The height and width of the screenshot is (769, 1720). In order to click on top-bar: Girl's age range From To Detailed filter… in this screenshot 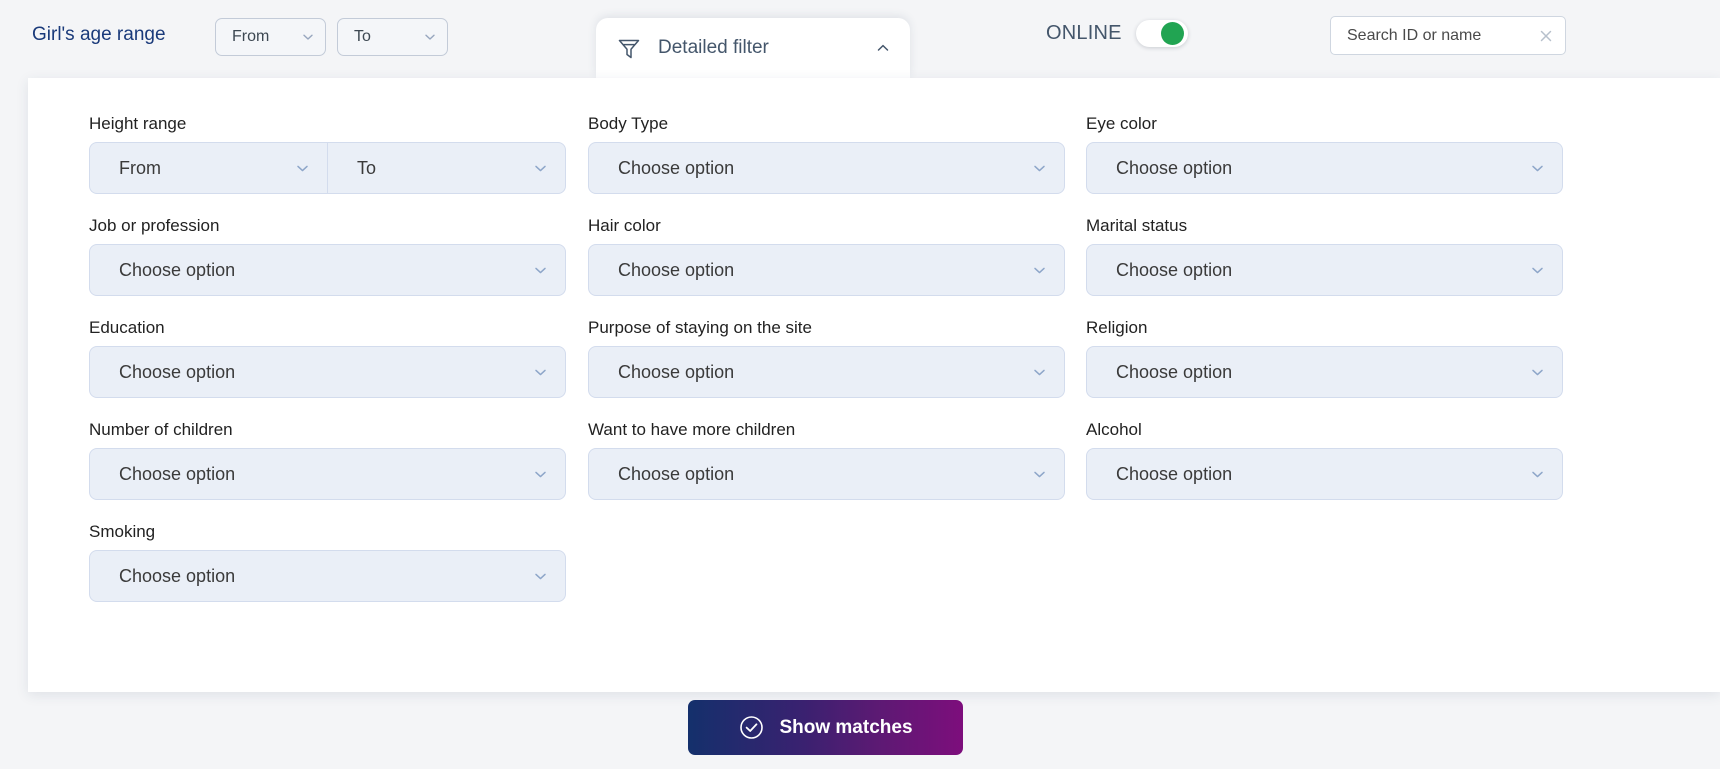, I will do `click(860, 39)`.